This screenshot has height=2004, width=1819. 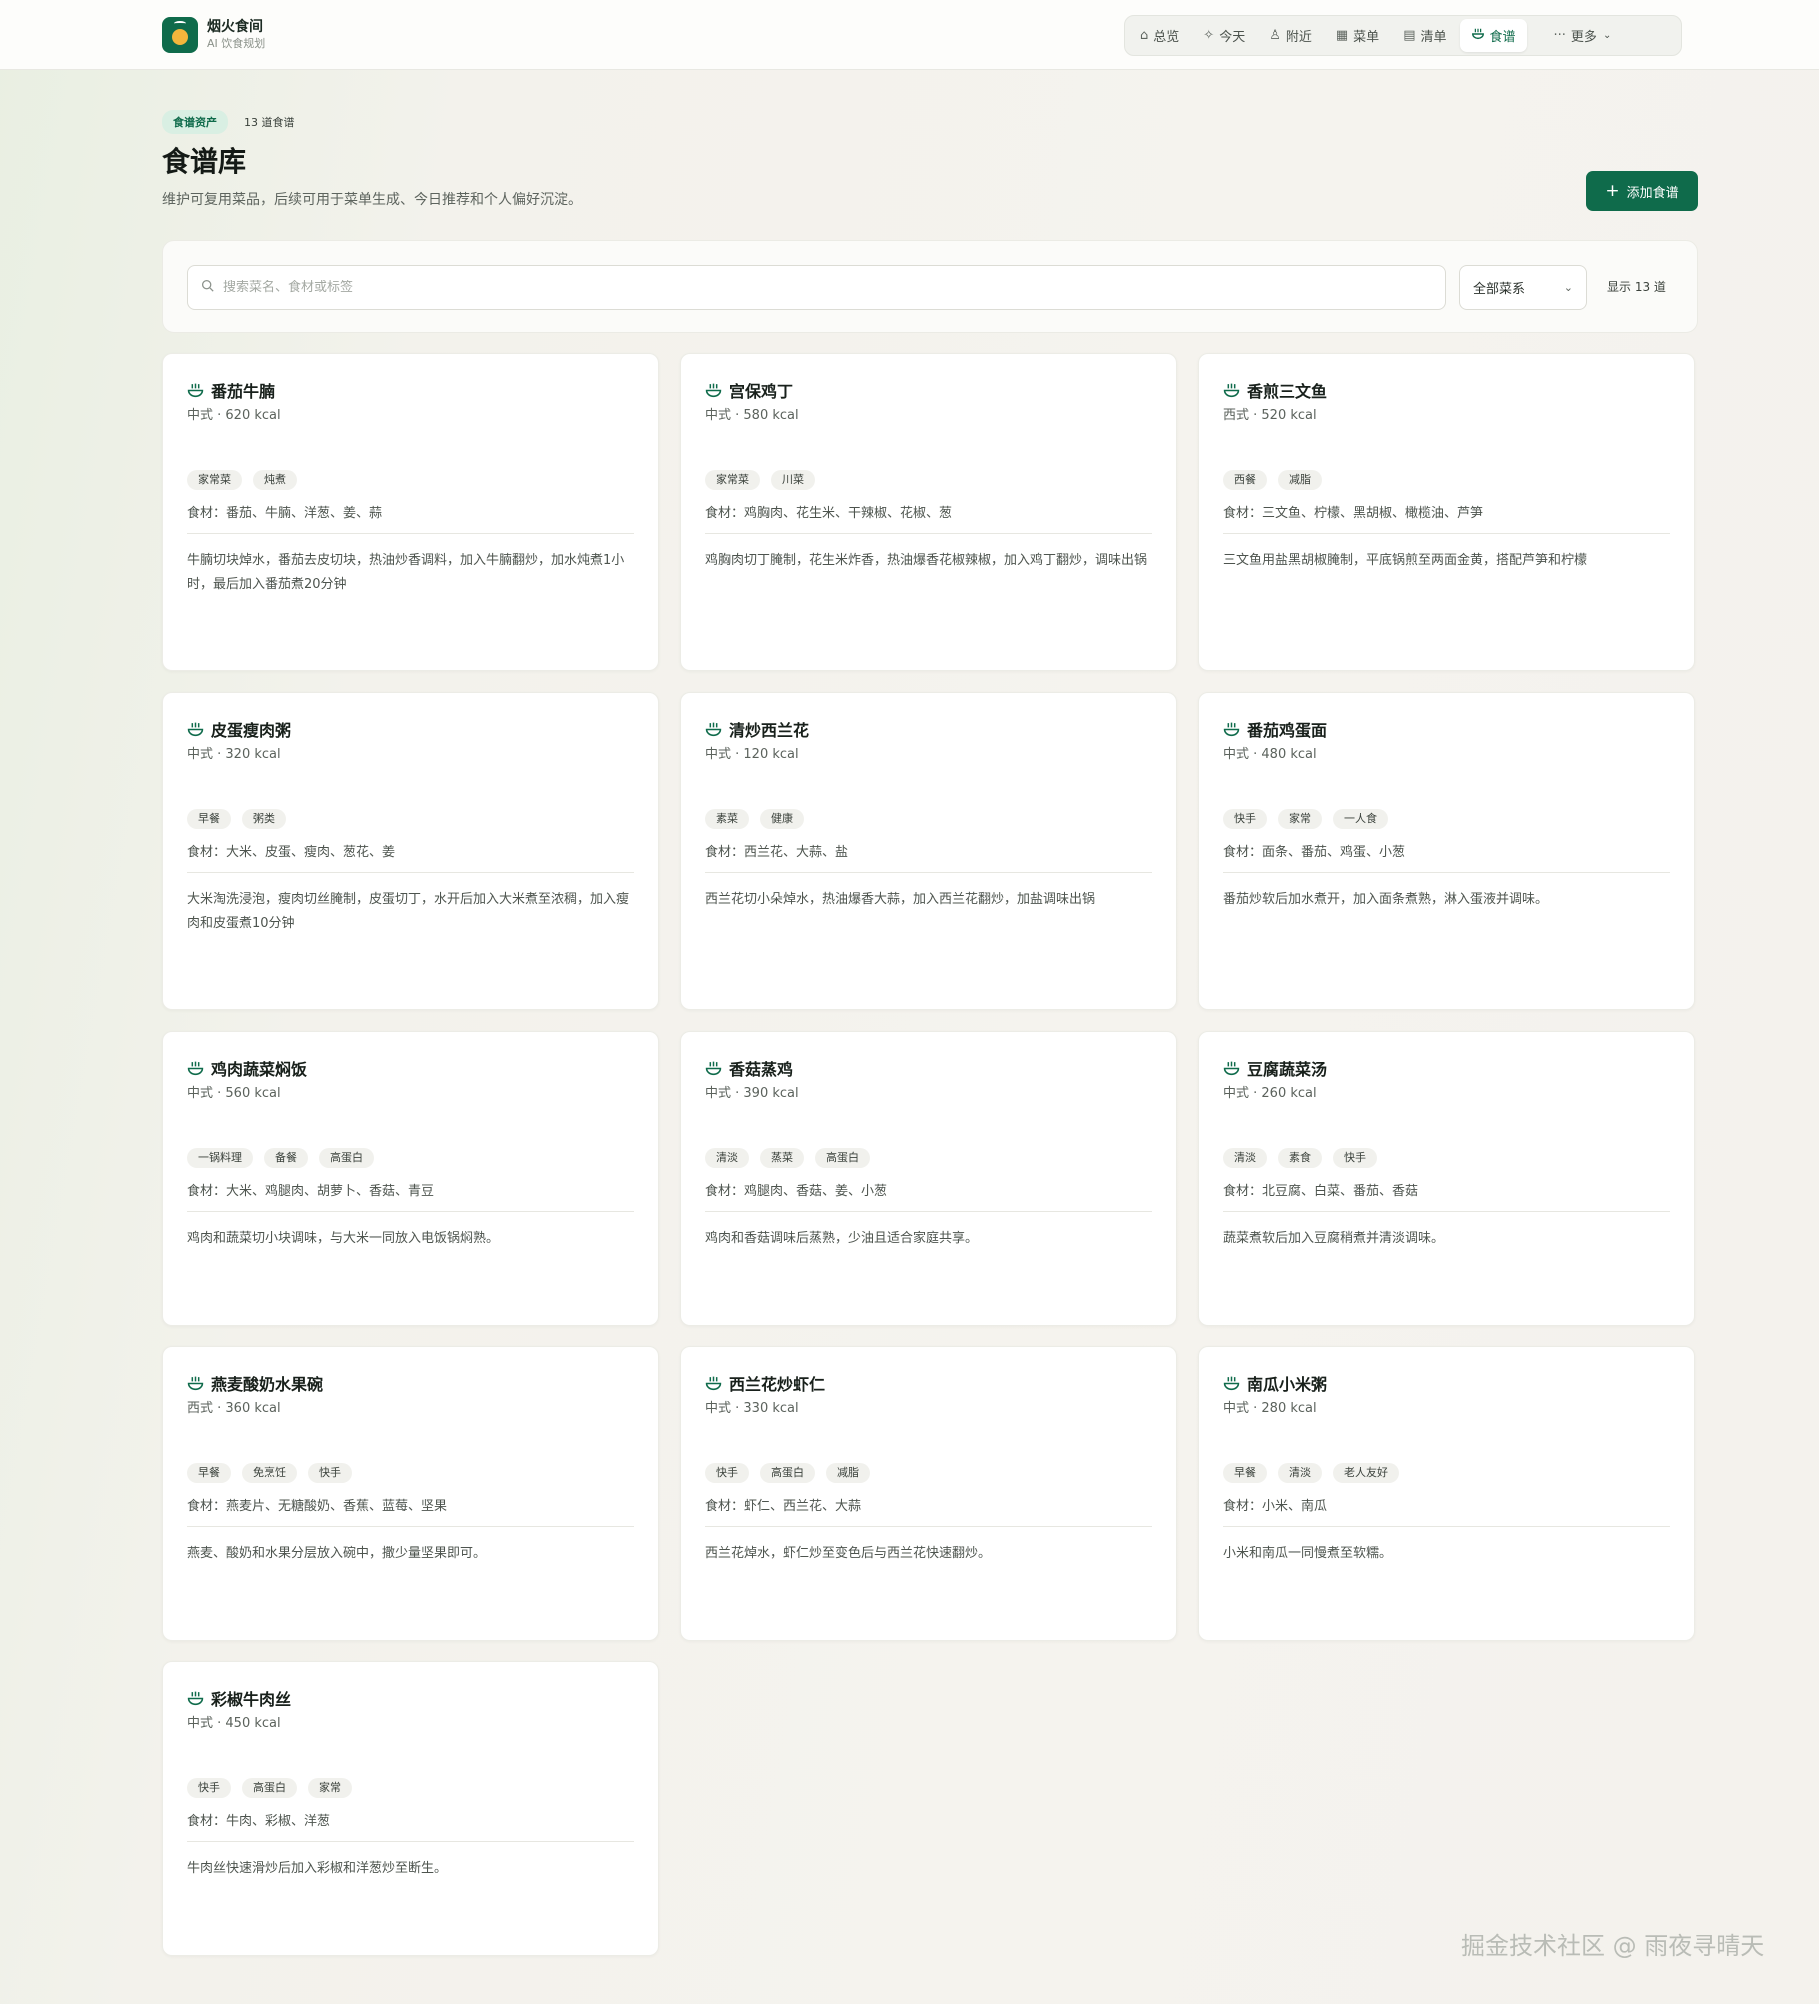 What do you see at coordinates (317, 1868) in the screenshot?
I see `recipe-steps: 牛肉丝快速滑炒后加入彩椒和洋葱炒至断生。` at bounding box center [317, 1868].